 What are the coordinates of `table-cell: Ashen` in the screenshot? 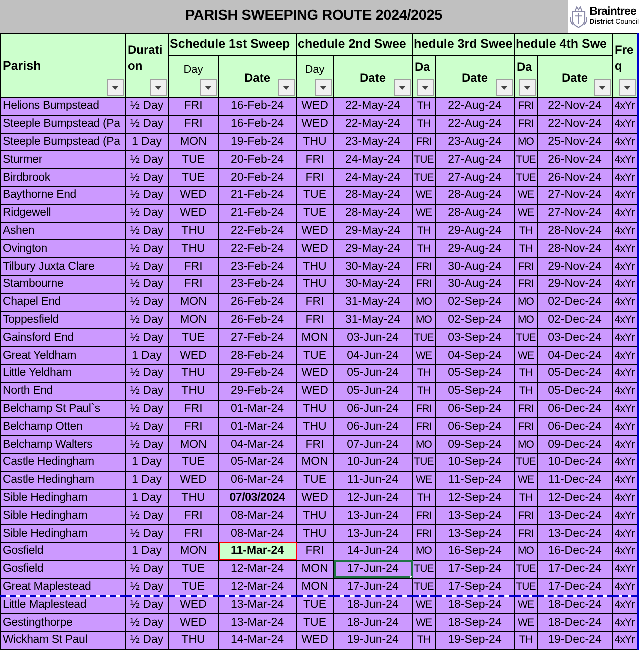 It's located at (63, 231).